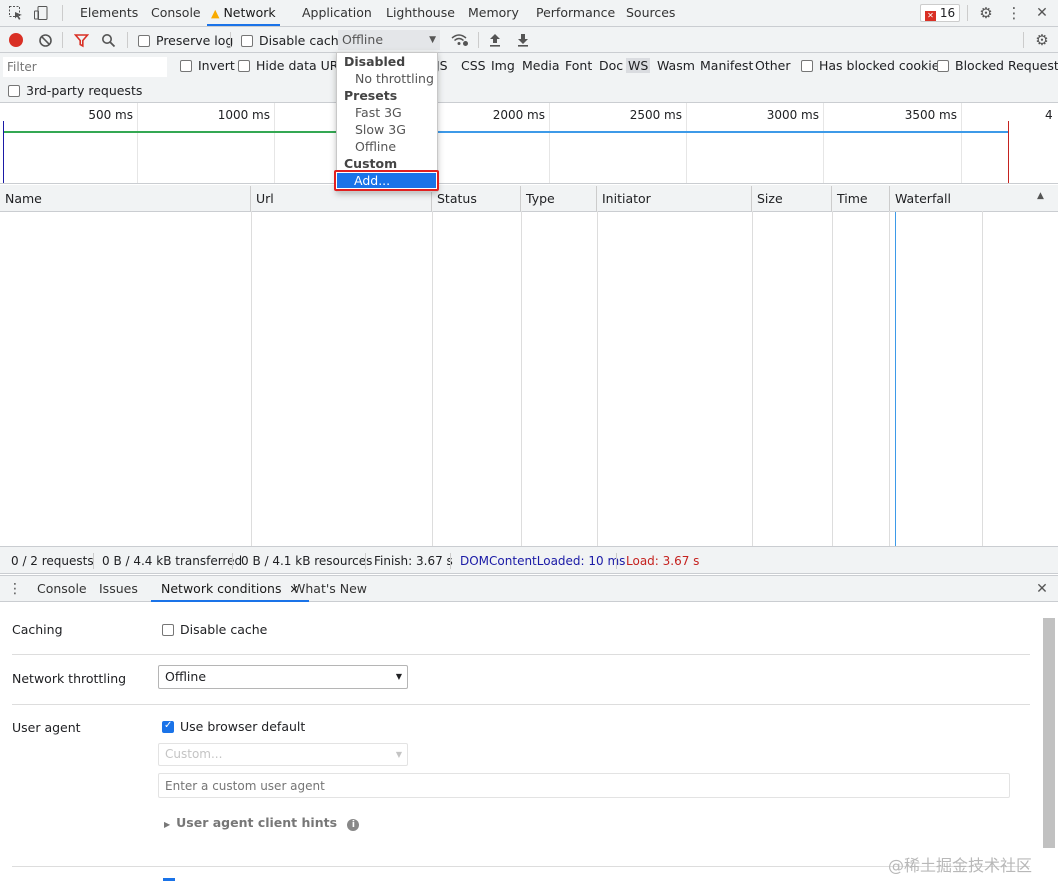 This screenshot has width=1058, height=881. I want to click on device-toolbar-icon, so click(41, 13).